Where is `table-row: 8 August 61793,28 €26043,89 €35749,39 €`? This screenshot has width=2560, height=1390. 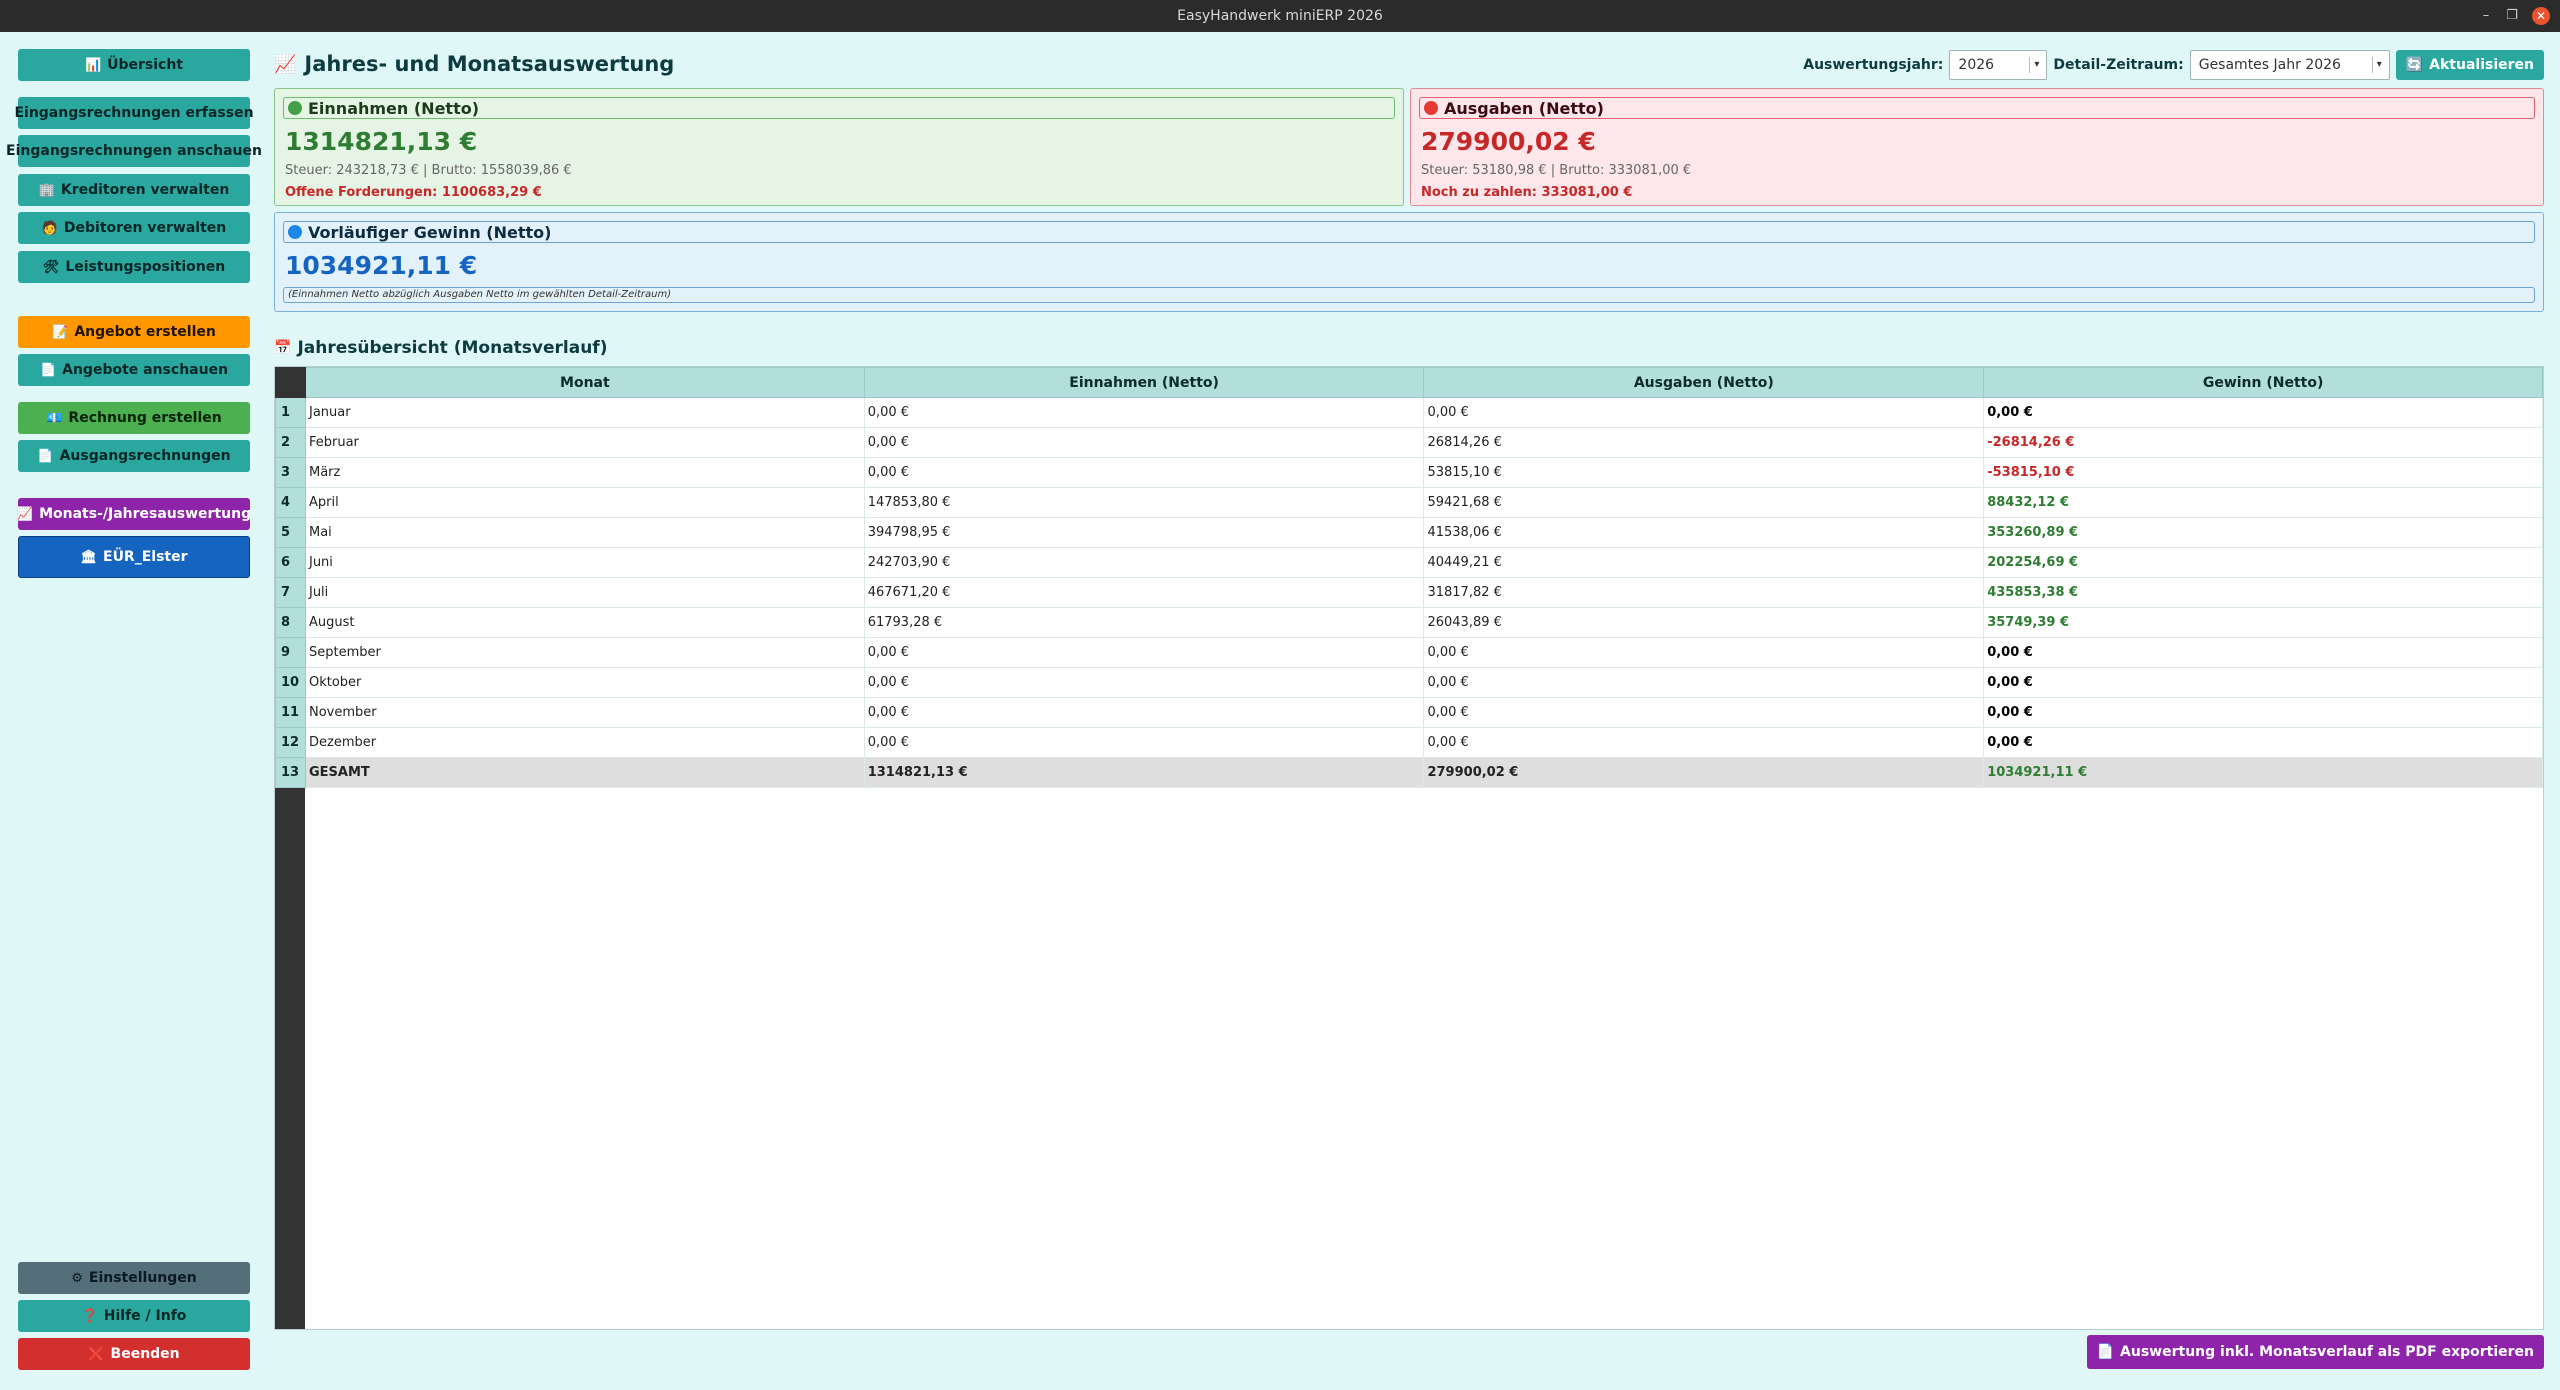 table-row: 8 August 61793,28 €26043,89 €35749,39 € is located at coordinates (1409, 622).